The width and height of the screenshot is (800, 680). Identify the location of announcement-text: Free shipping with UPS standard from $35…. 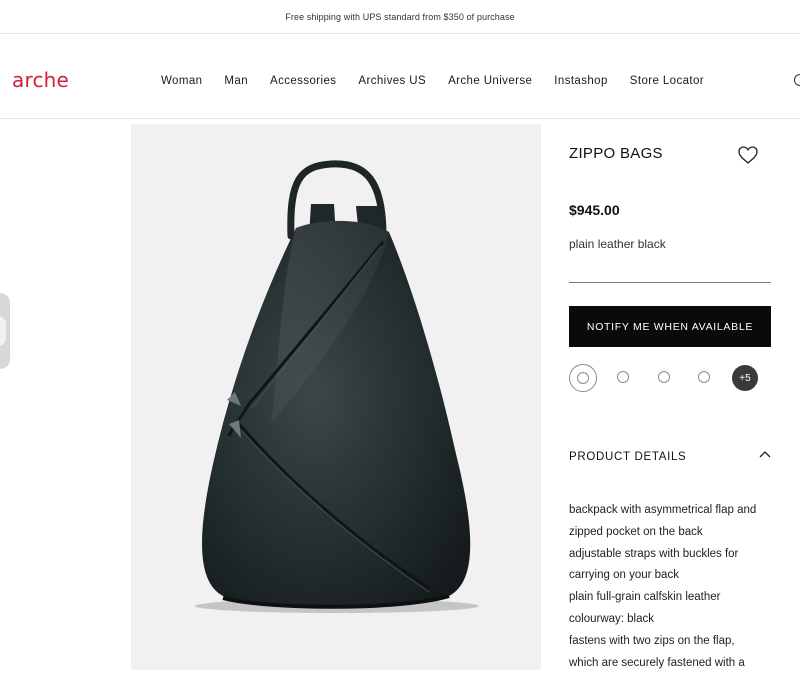
(400, 16).